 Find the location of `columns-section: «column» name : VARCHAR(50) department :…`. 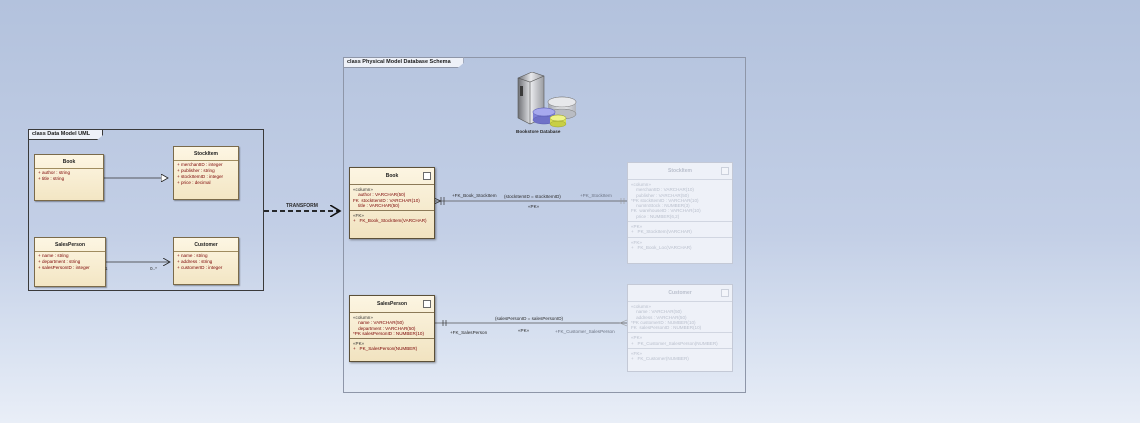

columns-section: «column» name : VARCHAR(50) department :… is located at coordinates (392, 326).